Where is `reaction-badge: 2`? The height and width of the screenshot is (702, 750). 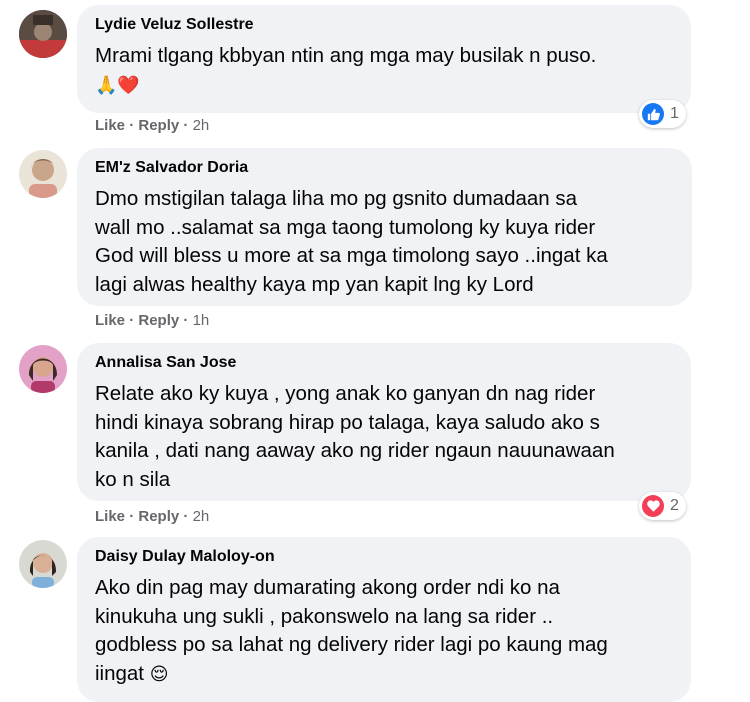 reaction-badge: 2 is located at coordinates (662, 506).